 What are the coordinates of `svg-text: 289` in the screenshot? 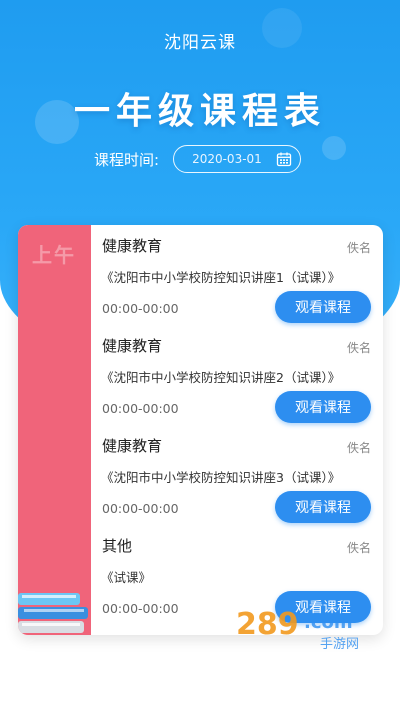 It's located at (267, 624).